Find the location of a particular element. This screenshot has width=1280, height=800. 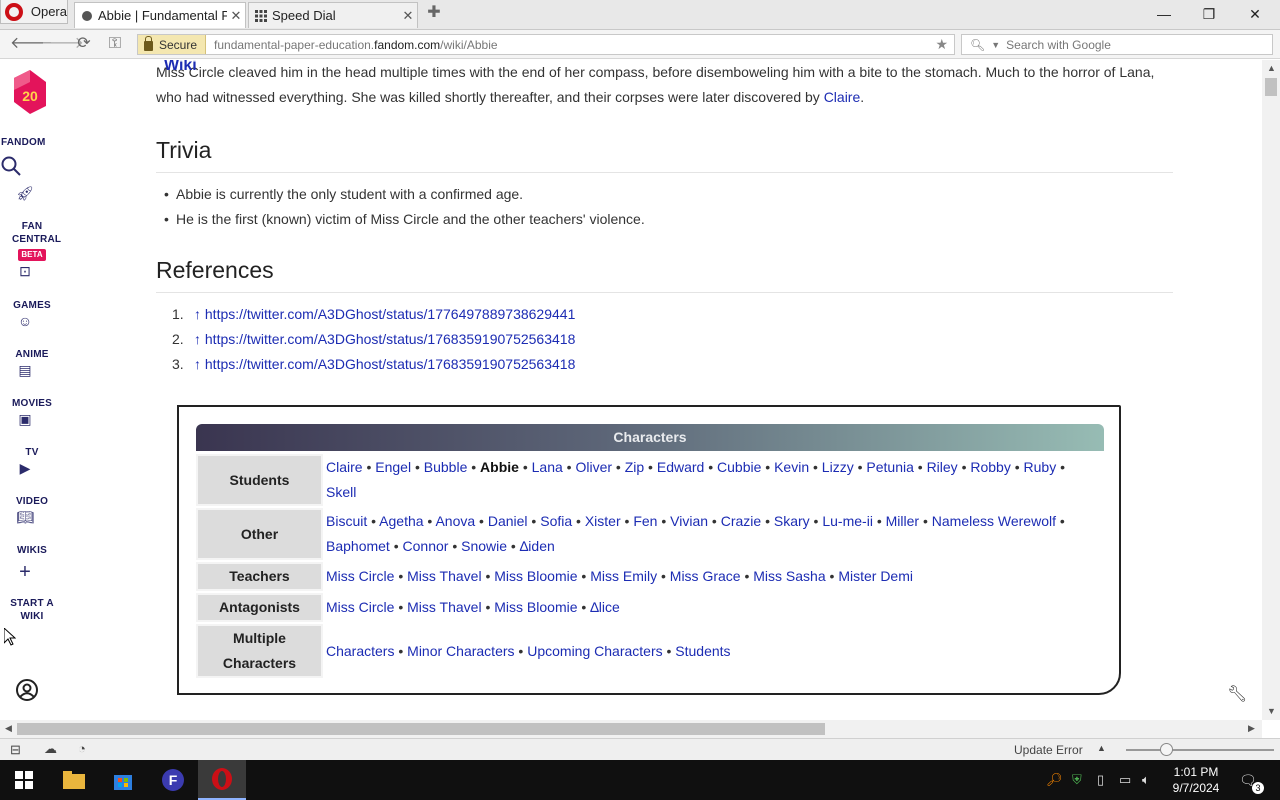

update-error-label: Update Error is located at coordinates (1048, 750).